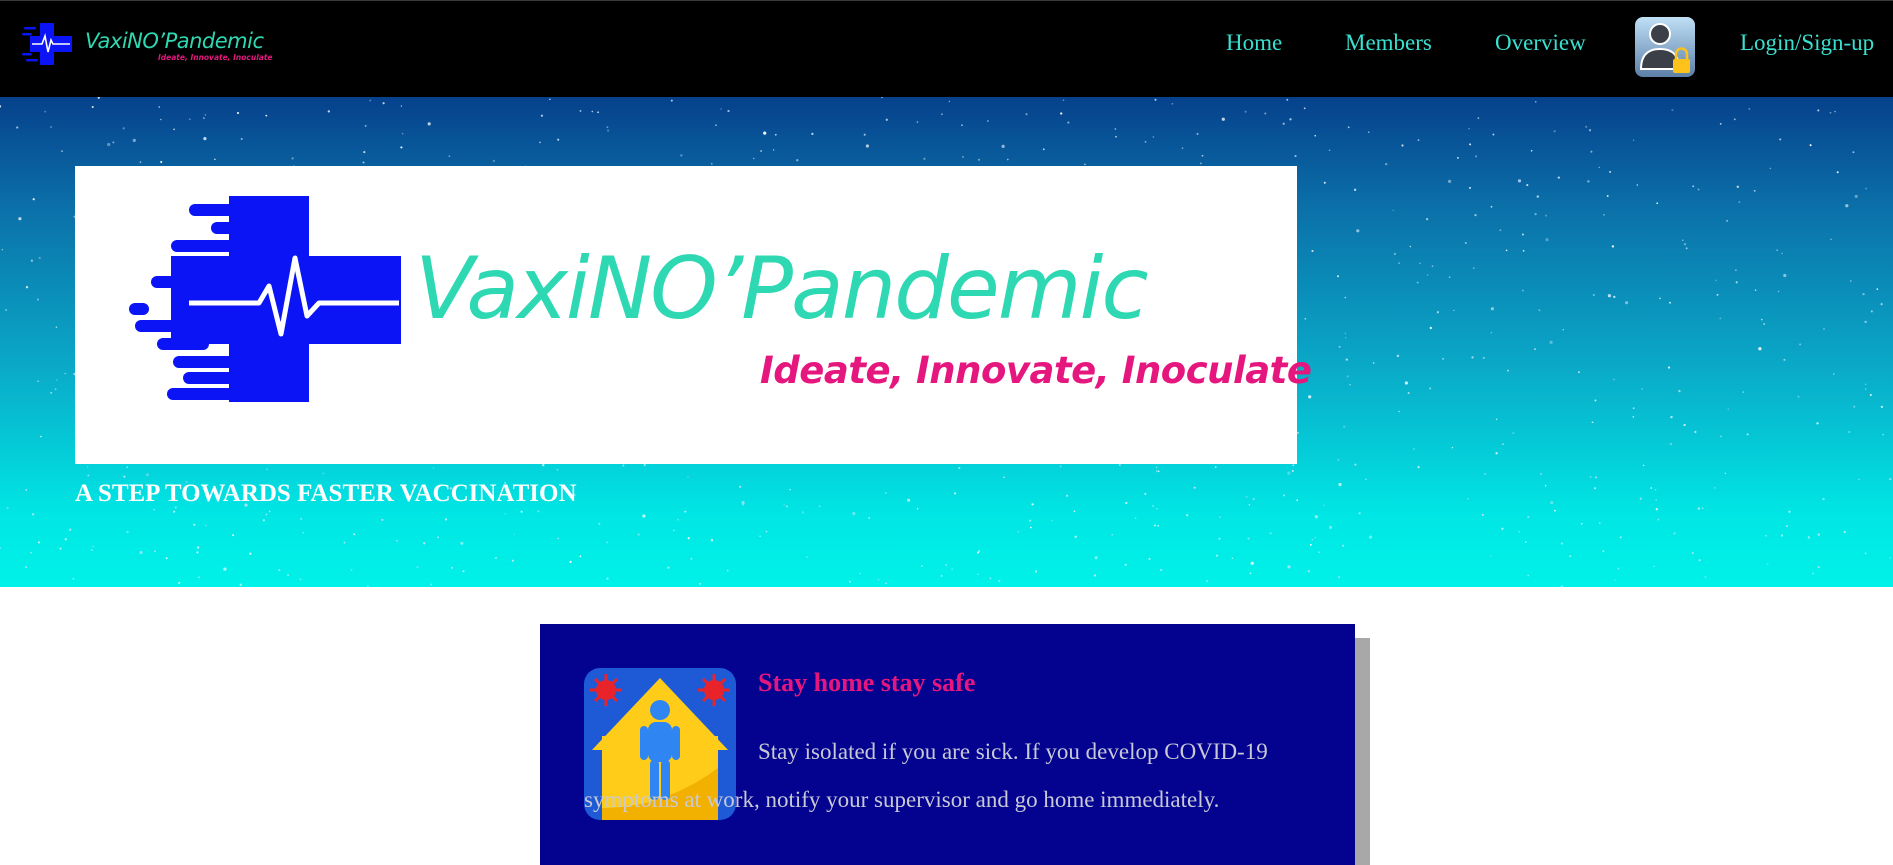  What do you see at coordinates (671, 754) in the screenshot?
I see `text-indent` at bounding box center [671, 754].